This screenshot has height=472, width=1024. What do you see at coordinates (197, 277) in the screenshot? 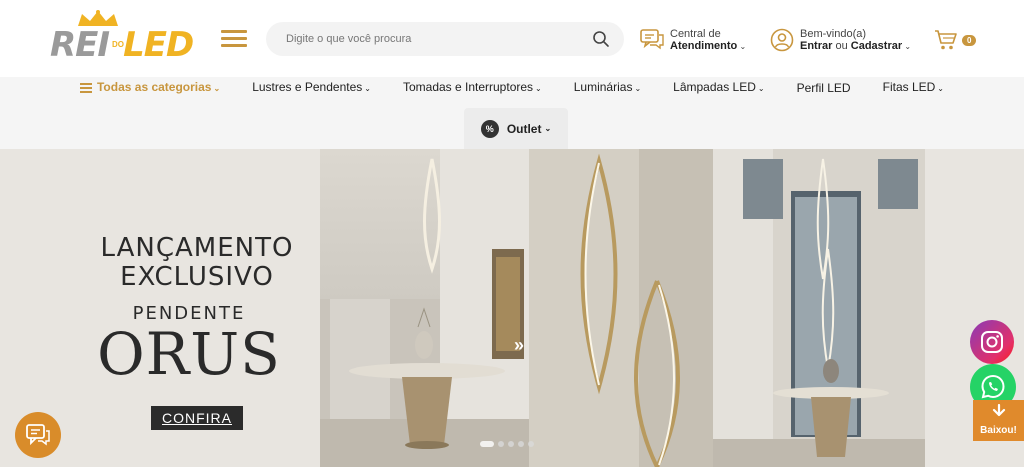
I see `hero-title-line2: EXCLUSIVO` at bounding box center [197, 277].